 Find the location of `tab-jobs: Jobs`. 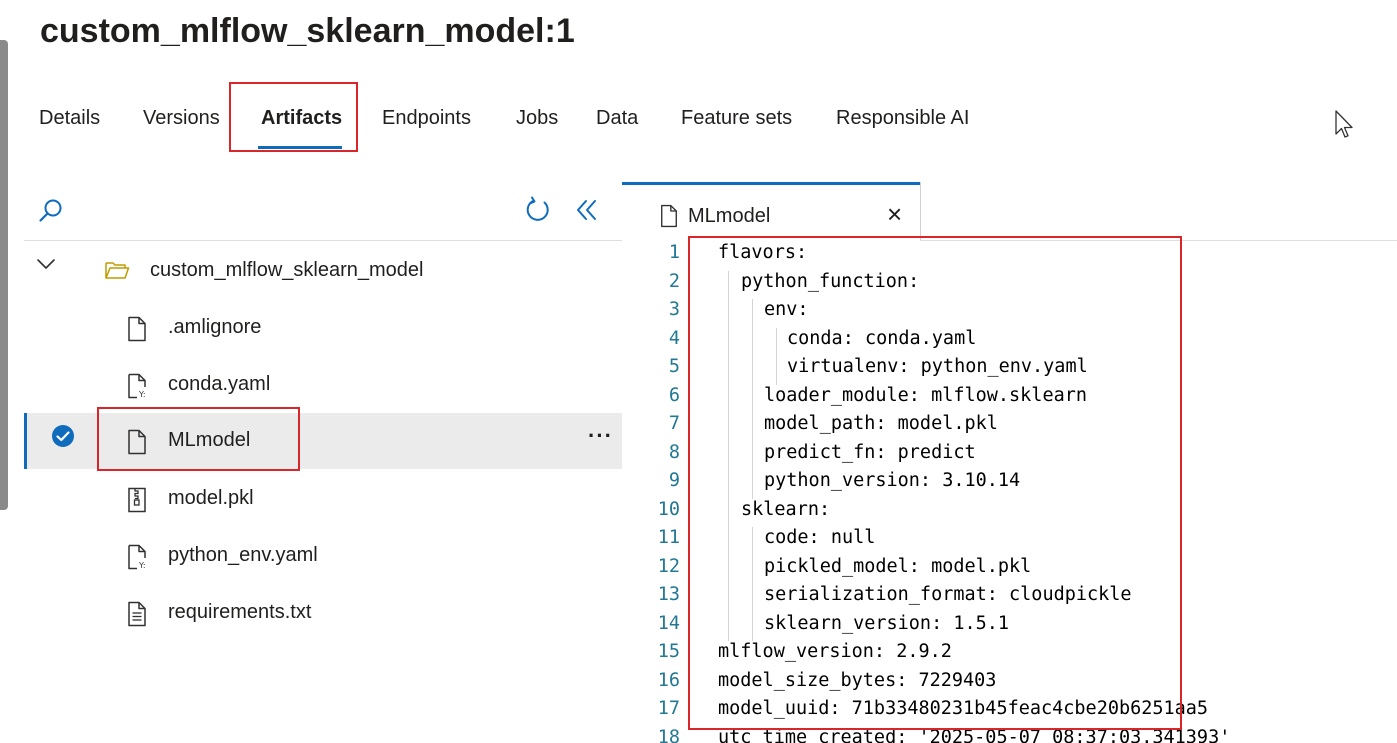

tab-jobs: Jobs is located at coordinates (537, 118).